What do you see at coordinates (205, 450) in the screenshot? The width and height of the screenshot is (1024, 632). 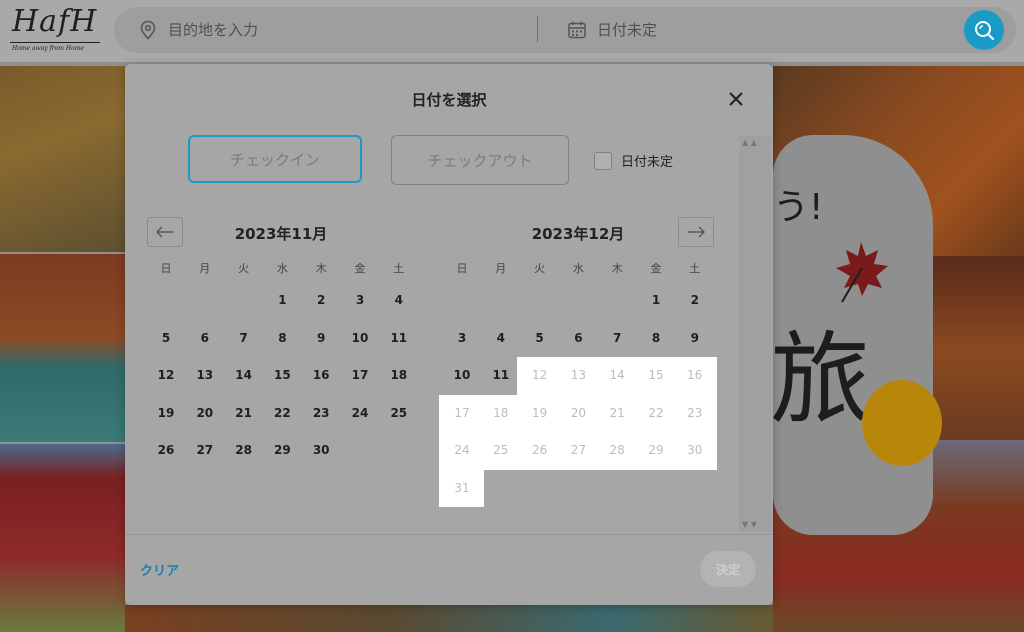 I see `calendar-day: 27` at bounding box center [205, 450].